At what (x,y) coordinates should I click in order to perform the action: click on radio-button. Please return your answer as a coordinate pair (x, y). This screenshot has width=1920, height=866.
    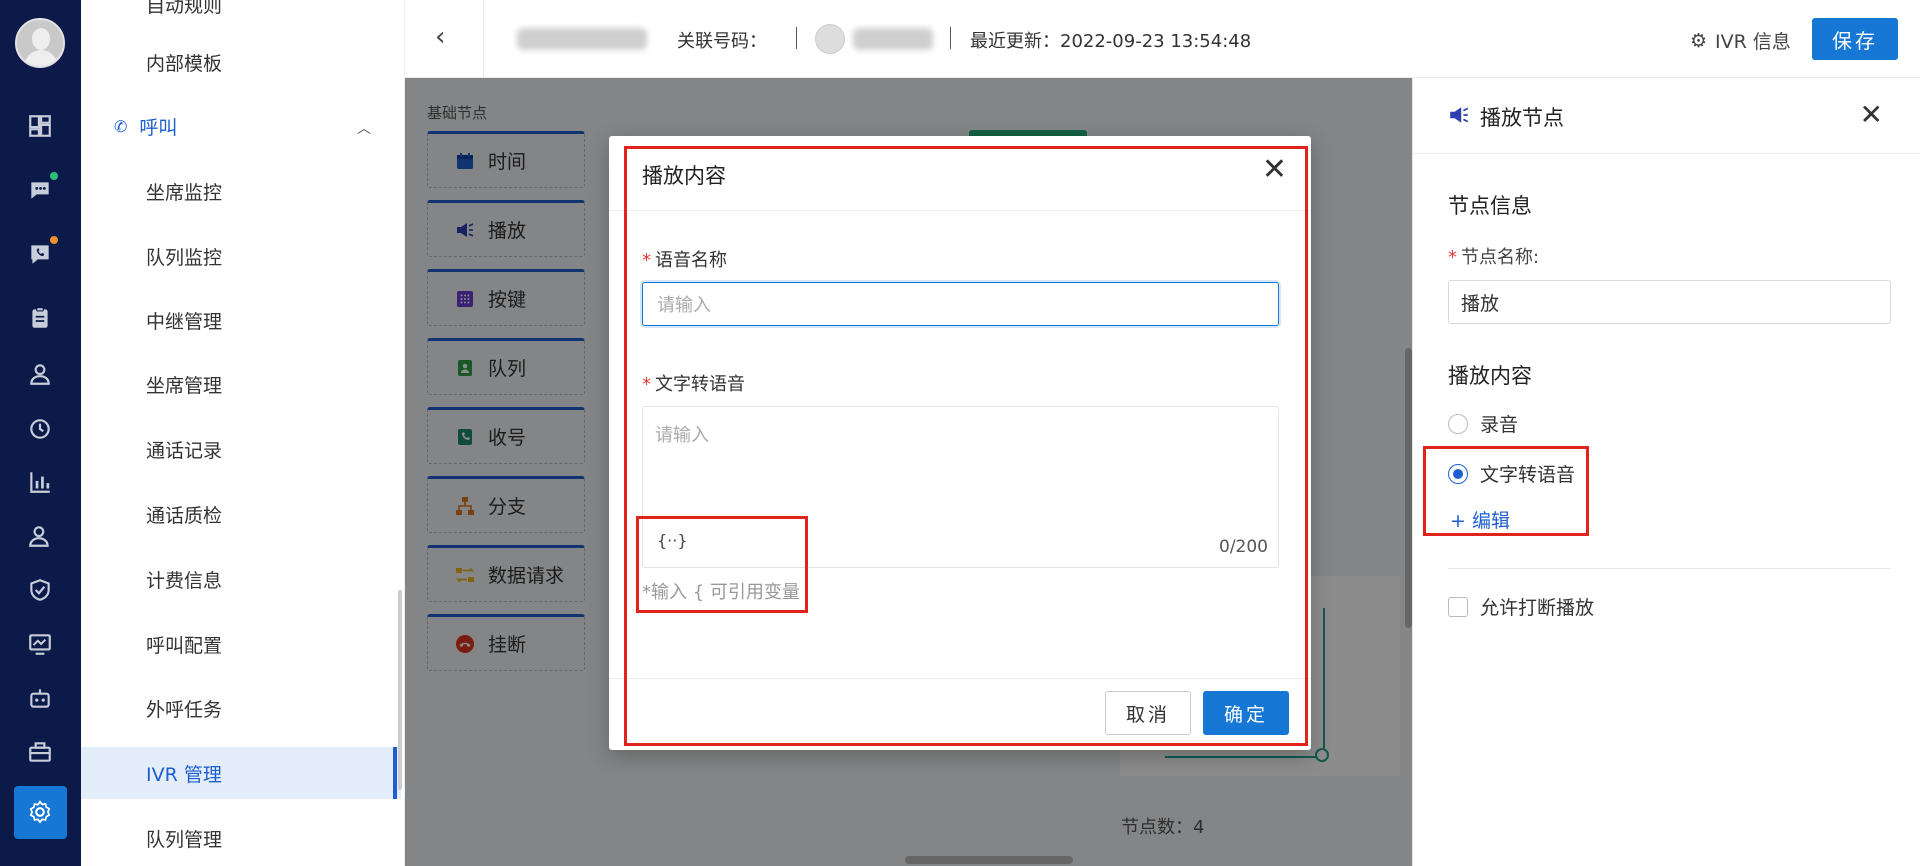
    Looking at the image, I should click on (1458, 423).